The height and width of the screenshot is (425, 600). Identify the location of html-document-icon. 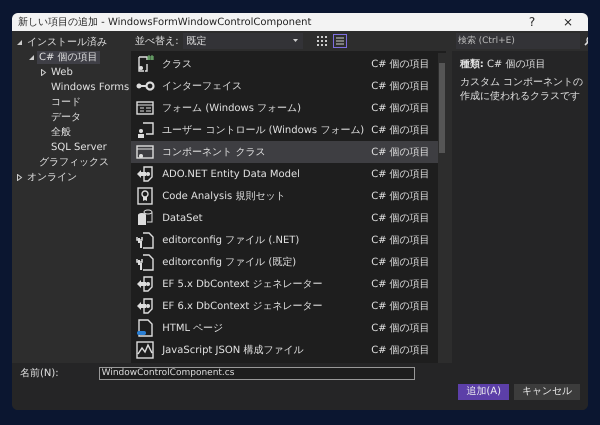
(145, 328).